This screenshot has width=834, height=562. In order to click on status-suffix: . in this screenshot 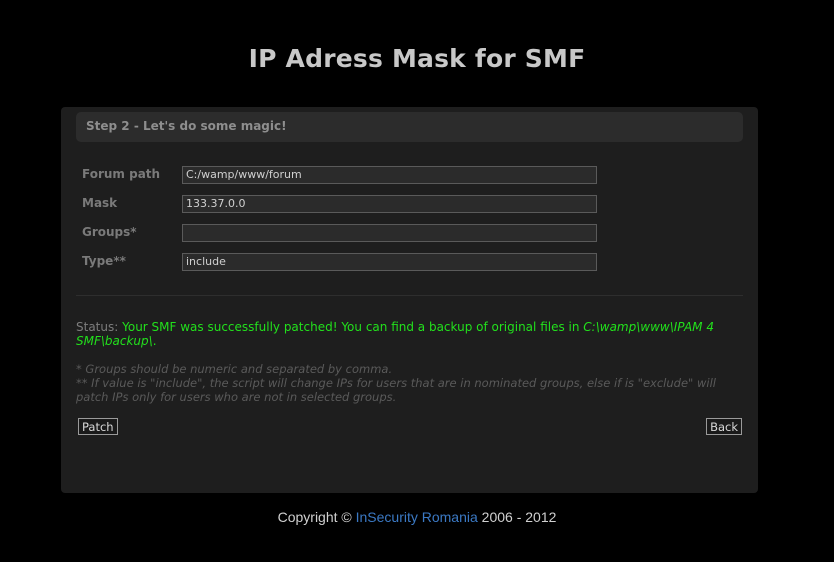, I will do `click(154, 341)`.